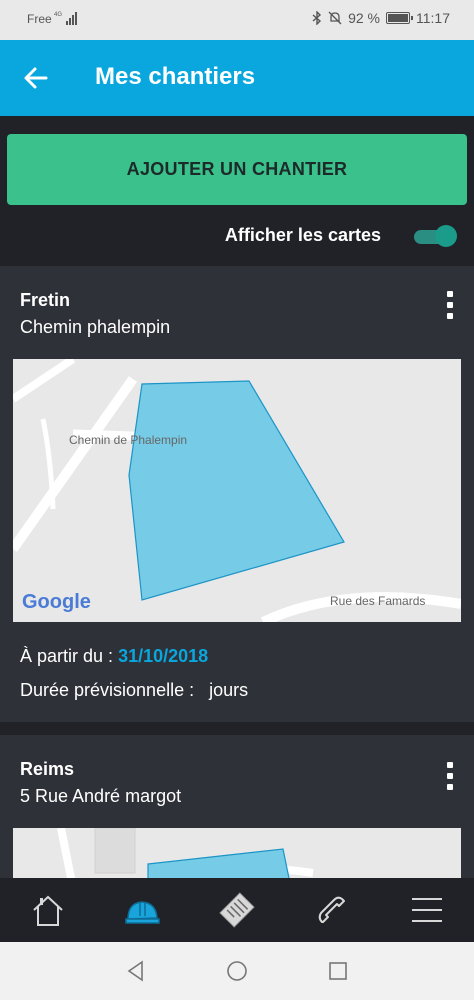 This screenshot has height=1000, width=474. I want to click on home-icon, so click(48, 910).